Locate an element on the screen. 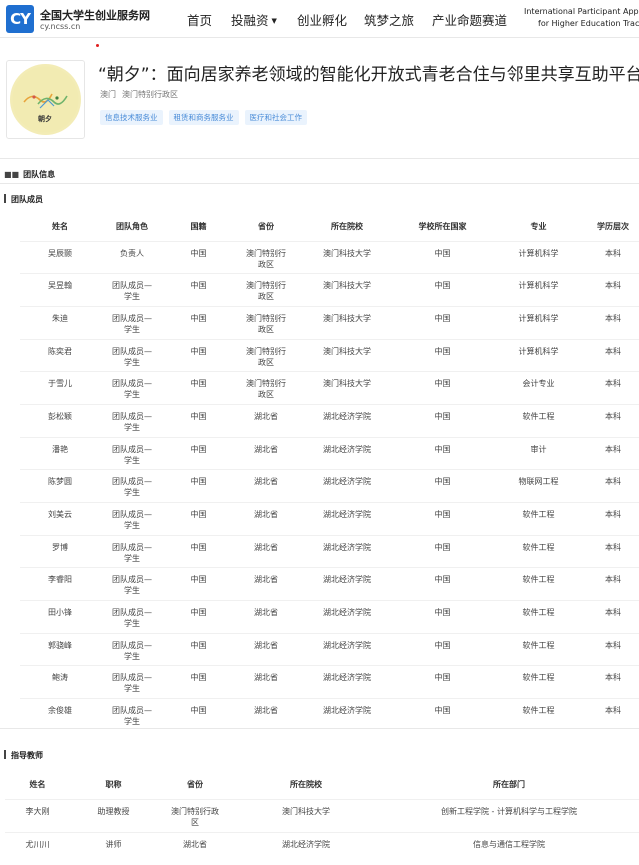 This screenshot has height=865, width=639. table-row: 陈奕君 团队成员—学生 中国 澳门特别行政区 澳门科技大学 中国 计算机科学 本科 is located at coordinates (329, 355).